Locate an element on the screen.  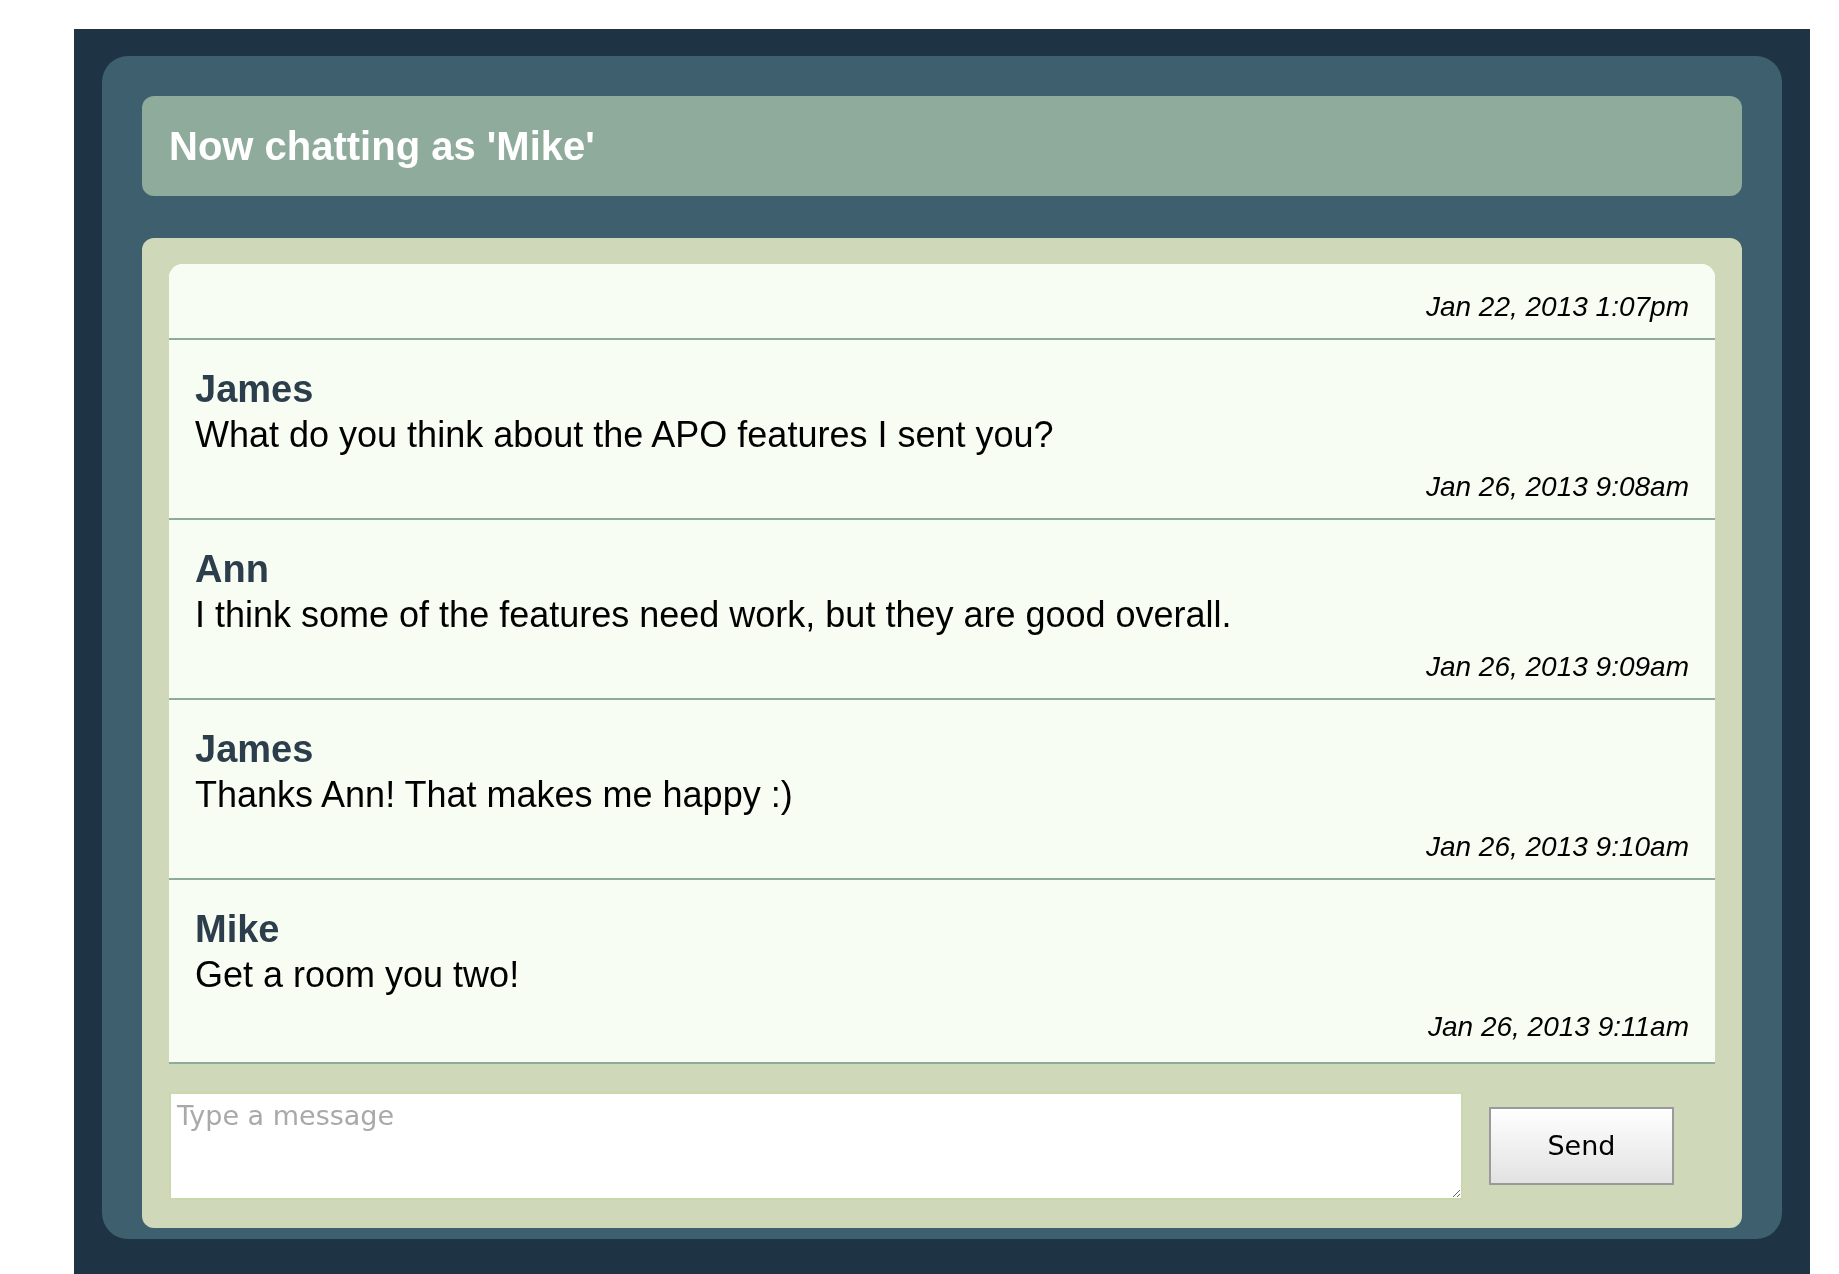
message-author: Mike is located at coordinates (238, 929).